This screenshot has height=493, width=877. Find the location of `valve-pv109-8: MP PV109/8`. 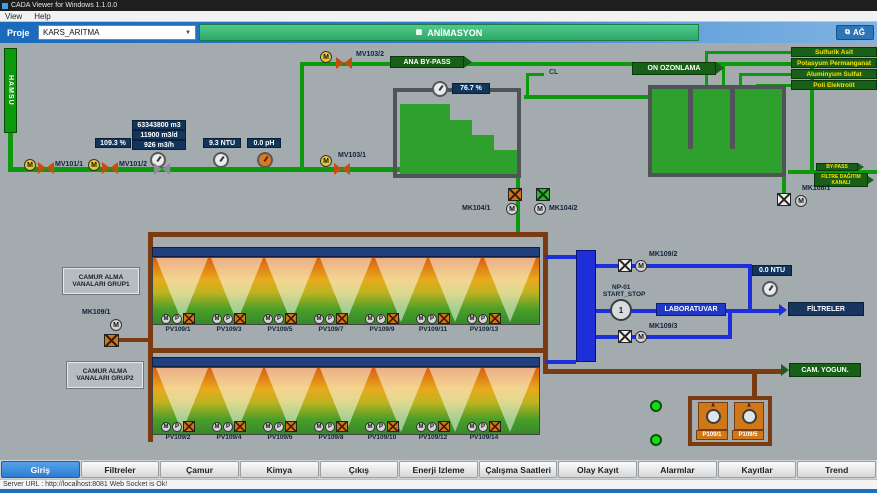

valve-pv109-8: MP PV109/8 is located at coordinates (331, 431).